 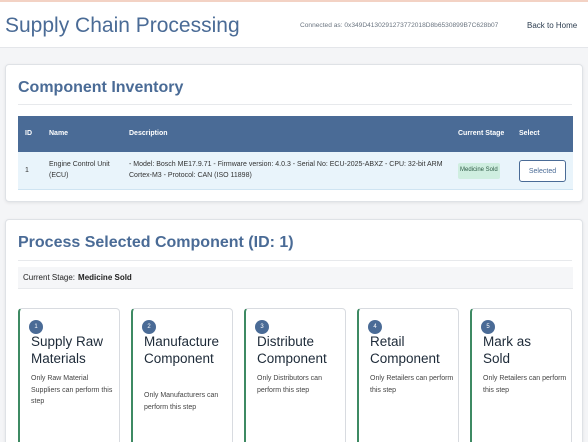 I want to click on col-name-header: Name, so click(x=59, y=133).